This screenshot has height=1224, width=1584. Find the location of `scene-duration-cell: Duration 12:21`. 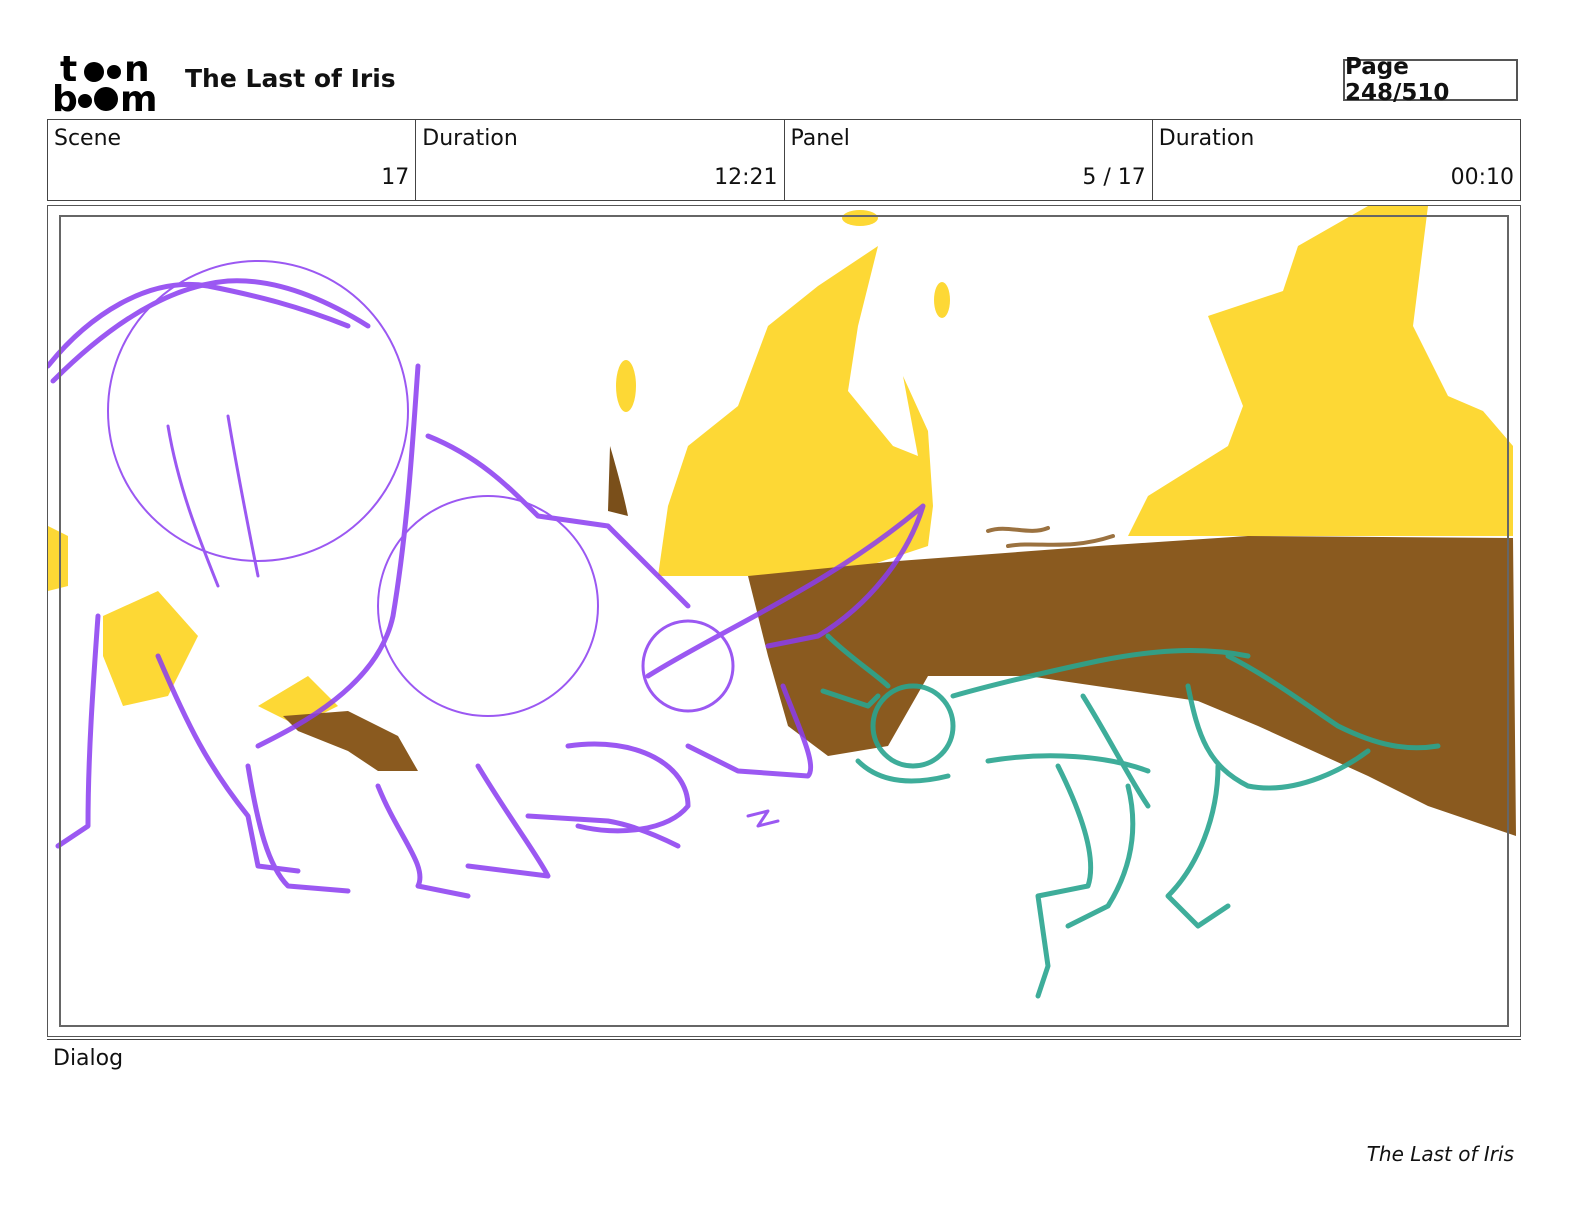

scene-duration-cell: Duration 12:21 is located at coordinates (600, 160).